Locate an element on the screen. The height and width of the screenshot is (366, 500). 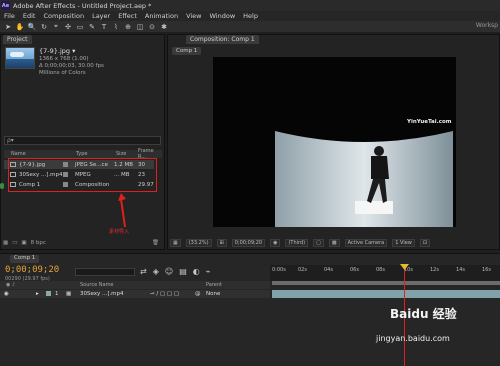
layer-switches: ⊸ ∕ ▢ ▢ ▢ is located at coordinates (164, 294).